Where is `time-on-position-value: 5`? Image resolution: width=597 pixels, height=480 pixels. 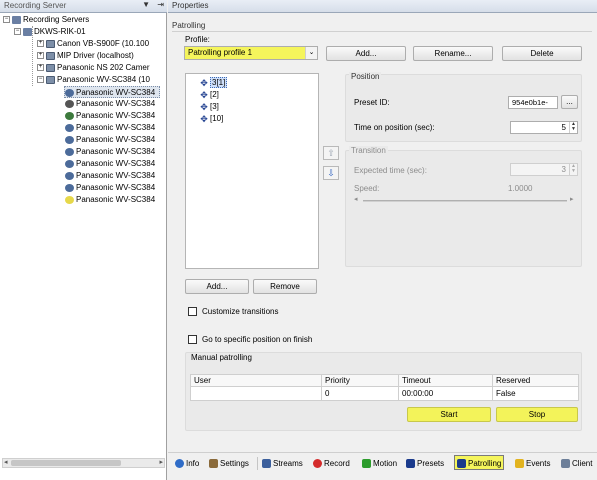 time-on-position-value: 5 is located at coordinates (563, 127).